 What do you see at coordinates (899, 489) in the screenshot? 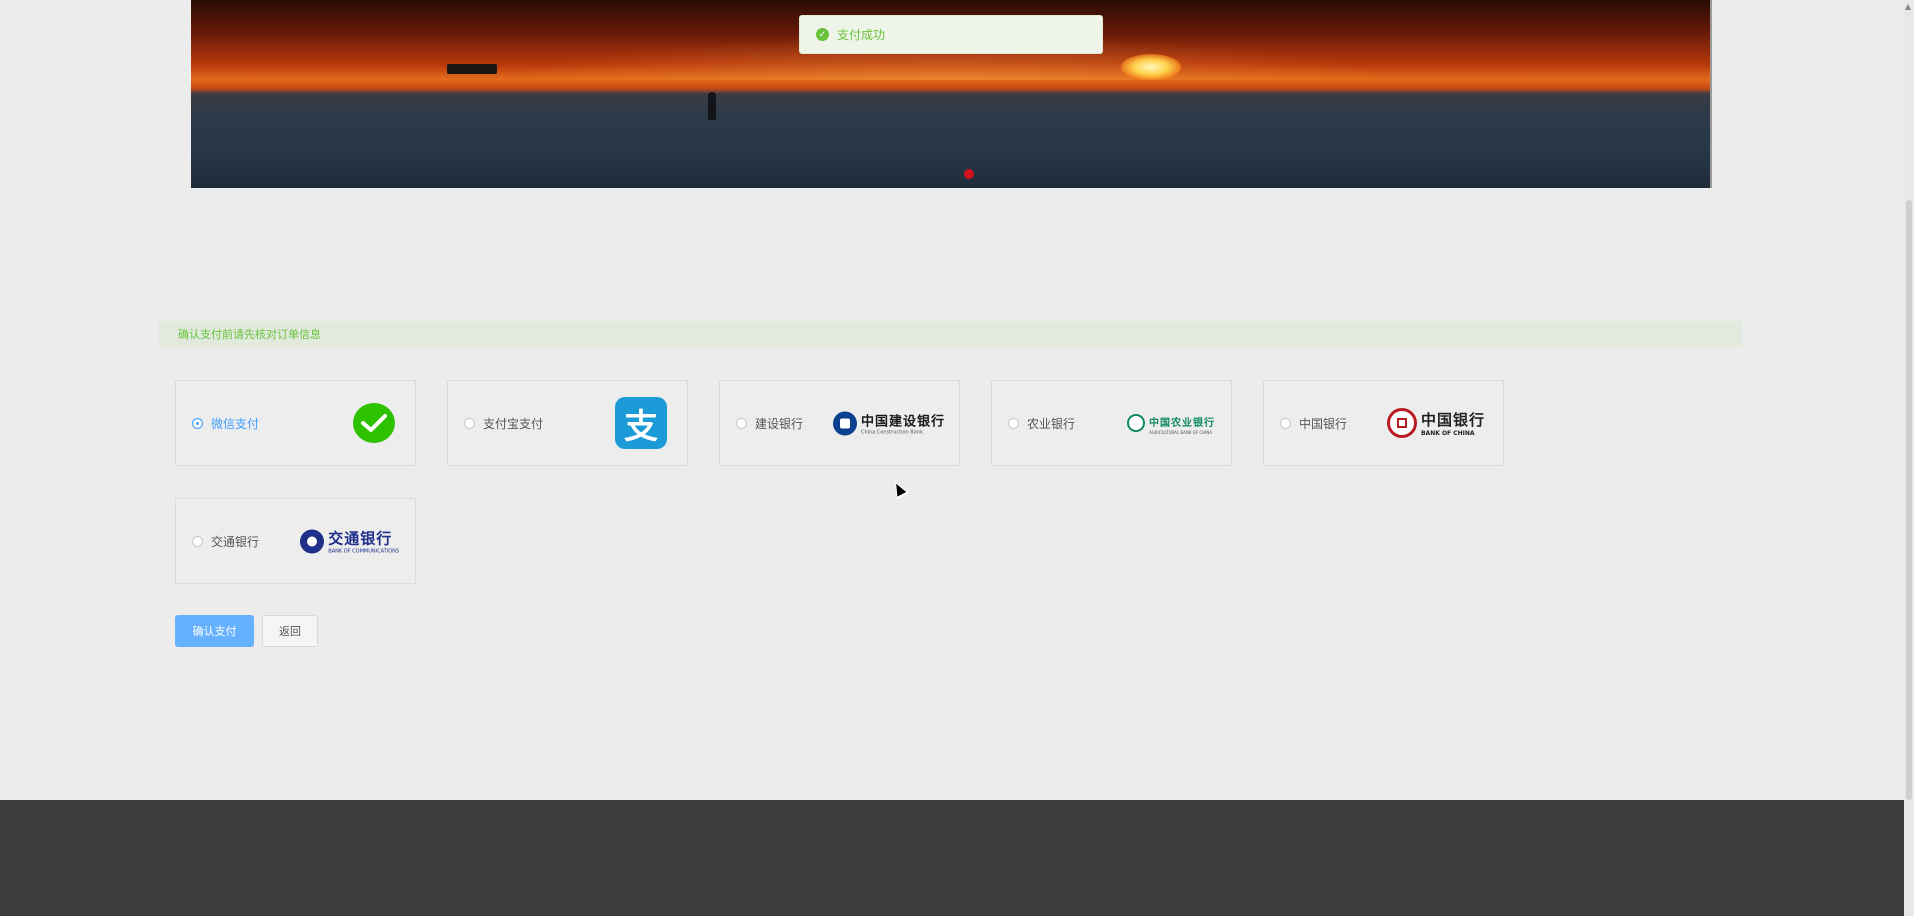
I see `mouse-cursor-icon` at bounding box center [899, 489].